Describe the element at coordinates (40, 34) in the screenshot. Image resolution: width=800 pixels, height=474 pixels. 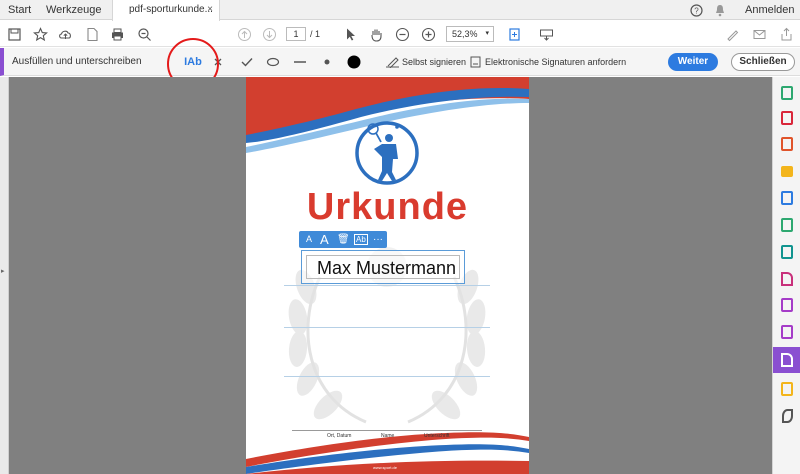
I see `star-icon` at that location.